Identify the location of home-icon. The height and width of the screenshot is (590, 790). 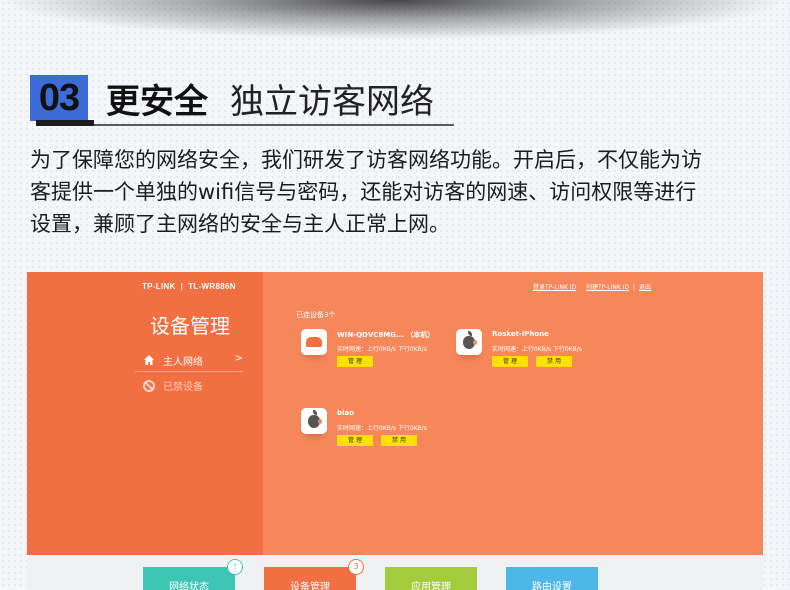
(149, 360).